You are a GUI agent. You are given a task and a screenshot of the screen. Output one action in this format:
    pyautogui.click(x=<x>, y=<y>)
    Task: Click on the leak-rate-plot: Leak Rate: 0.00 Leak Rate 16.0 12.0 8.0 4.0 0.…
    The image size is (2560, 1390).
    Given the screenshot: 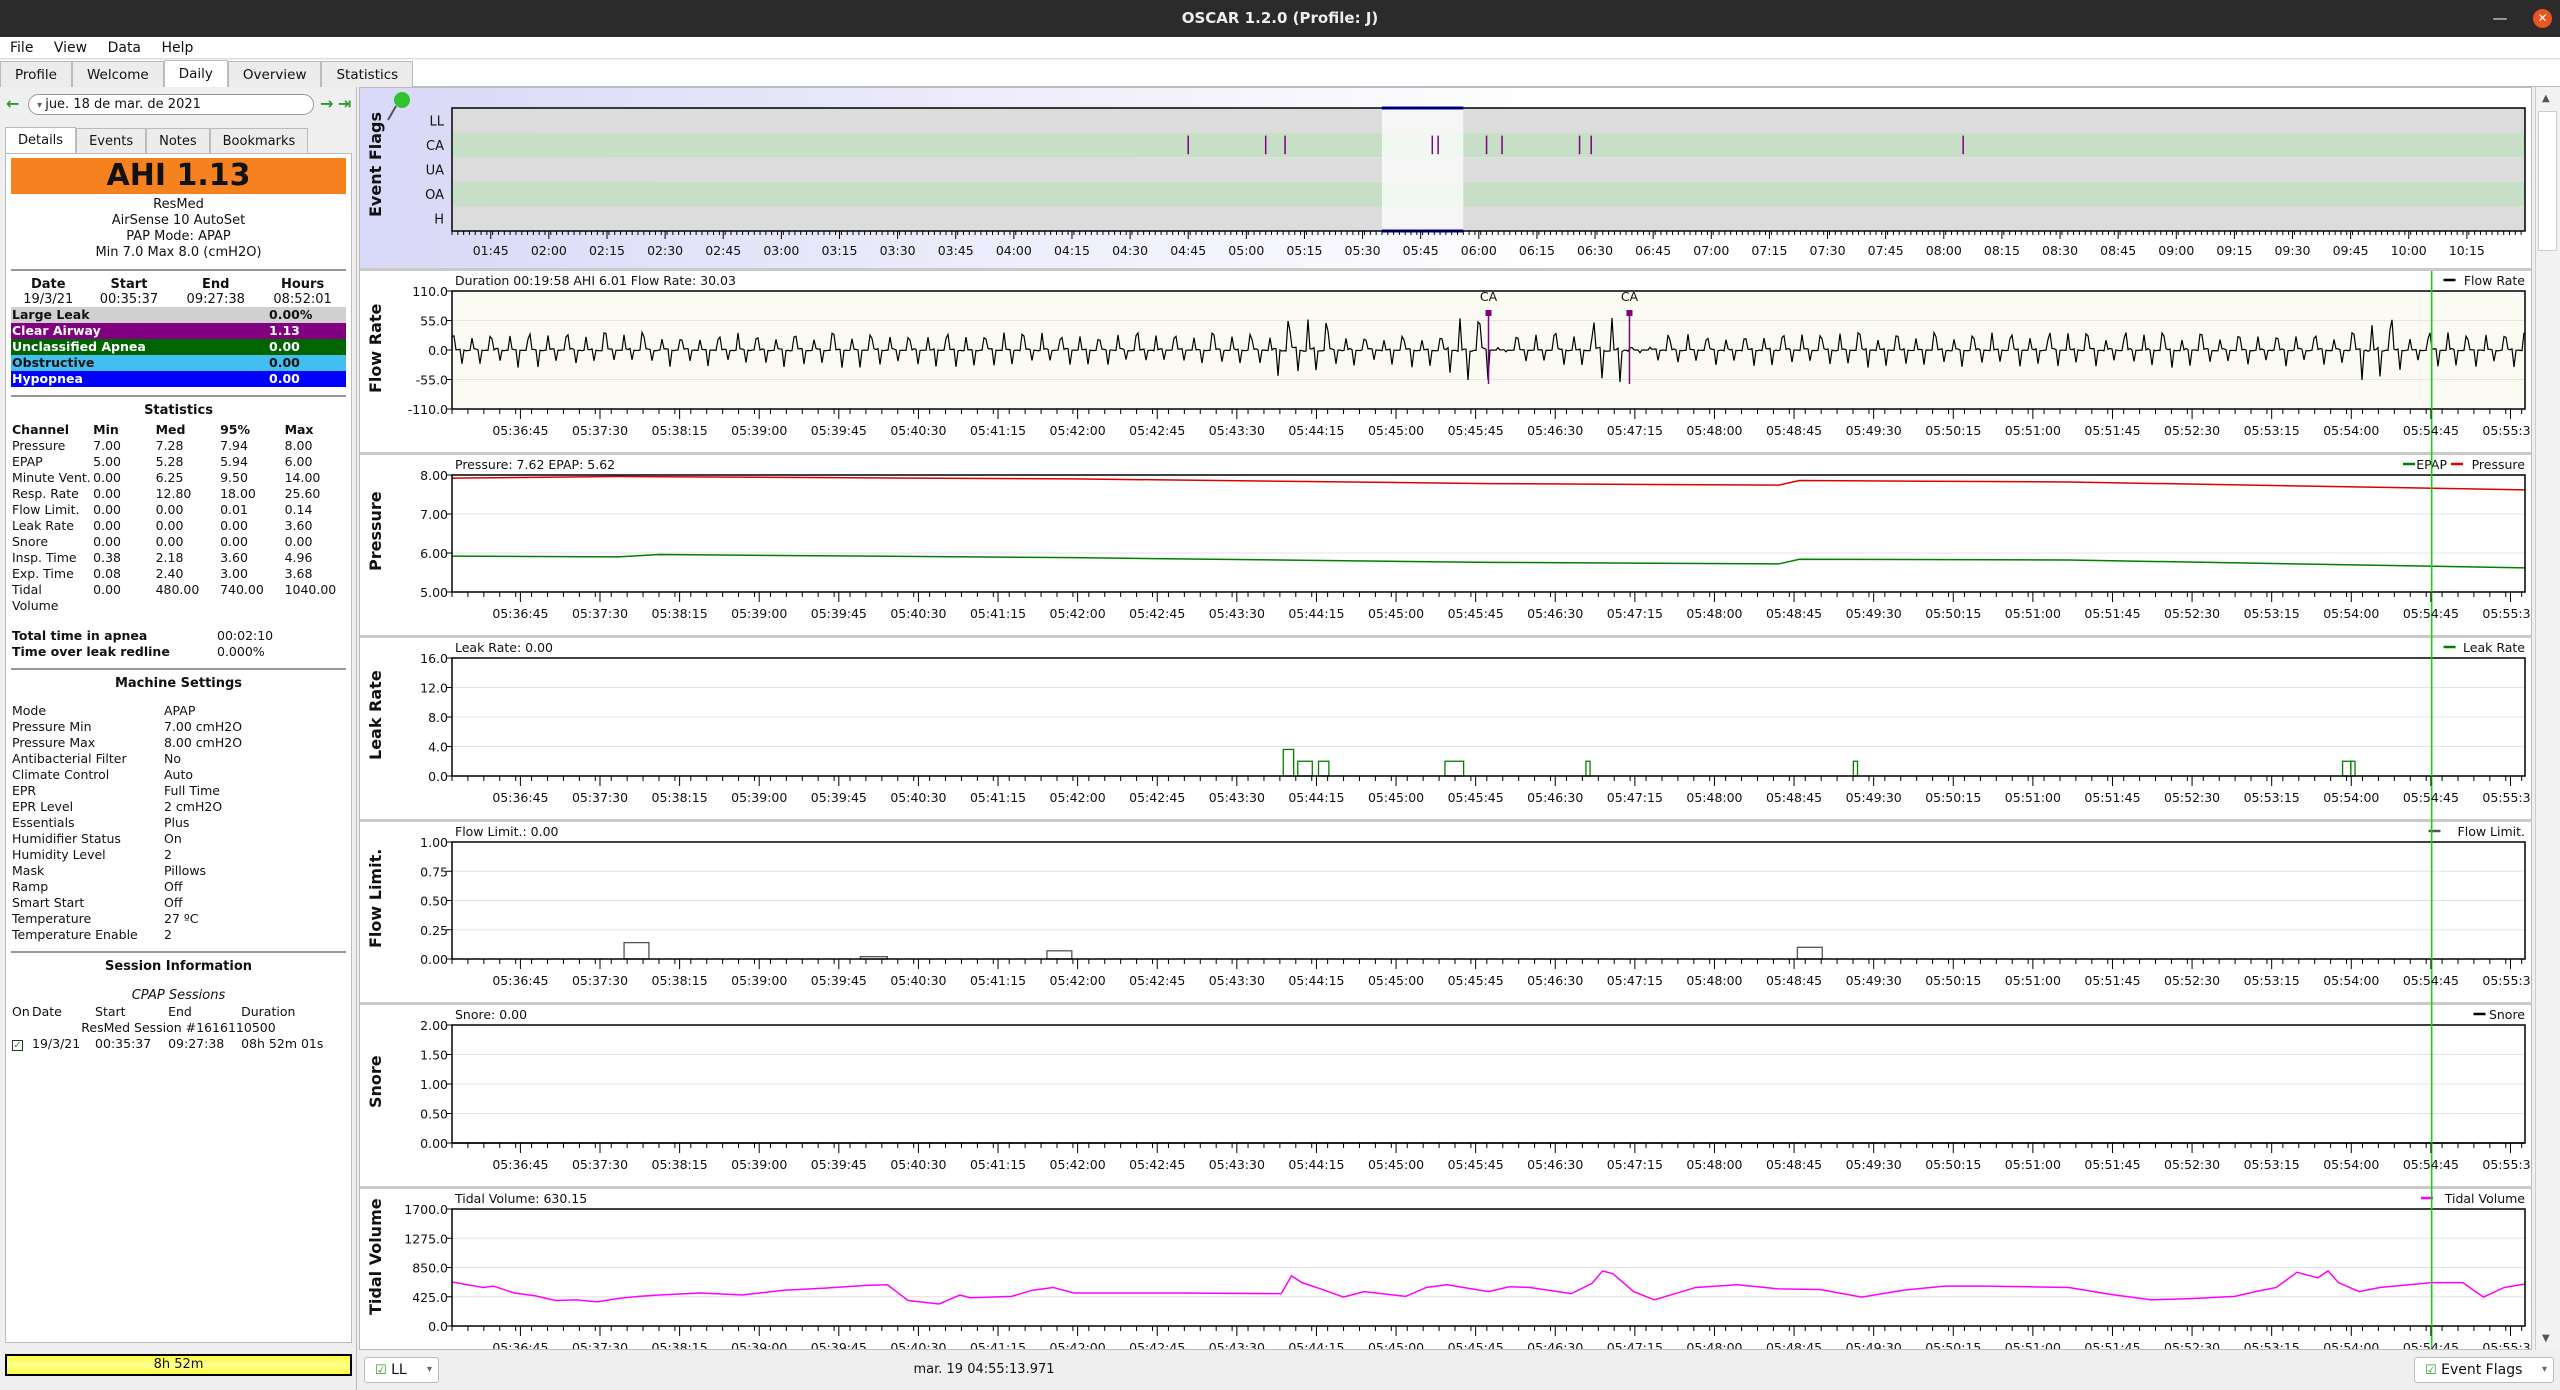 What is the action you would take?
    pyautogui.click(x=1445, y=730)
    